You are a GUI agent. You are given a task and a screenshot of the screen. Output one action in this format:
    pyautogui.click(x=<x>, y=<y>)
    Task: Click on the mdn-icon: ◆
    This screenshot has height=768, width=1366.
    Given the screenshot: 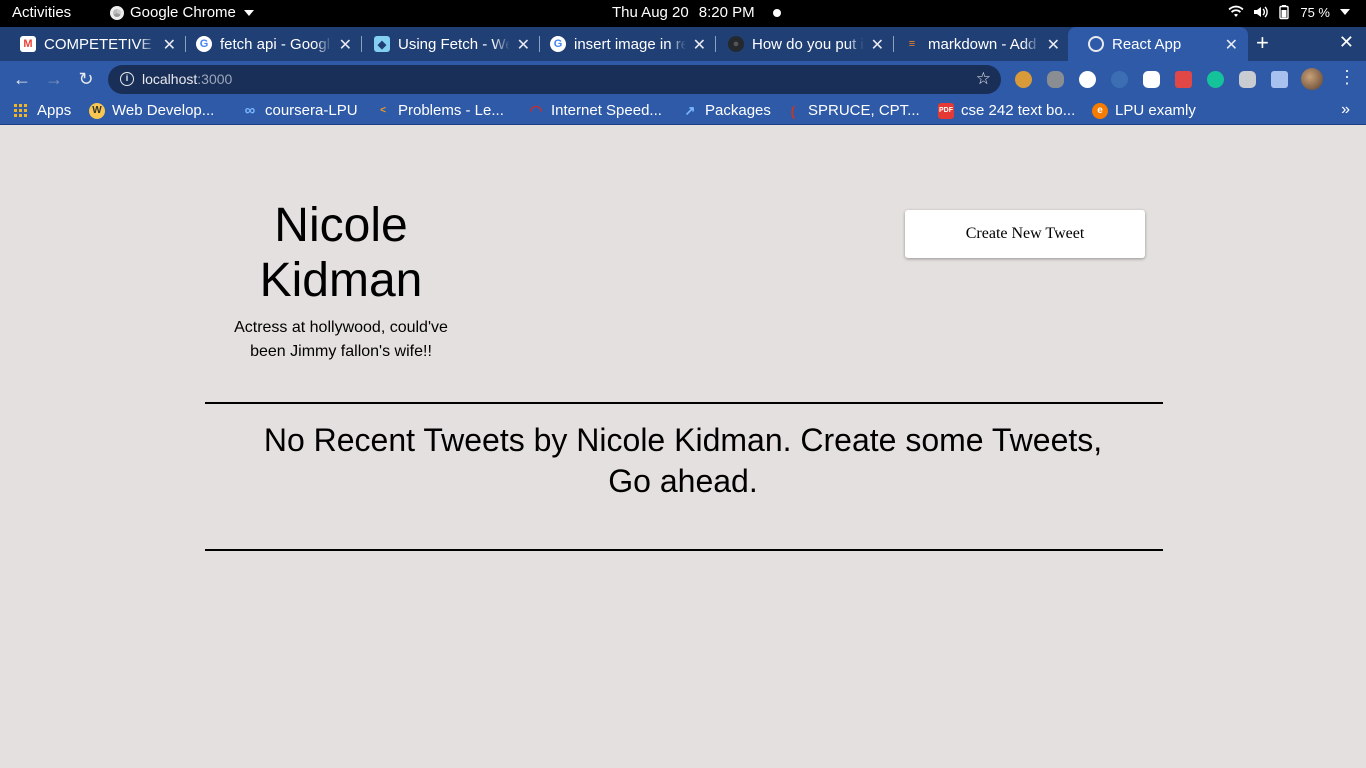 What is the action you would take?
    pyautogui.click(x=382, y=44)
    